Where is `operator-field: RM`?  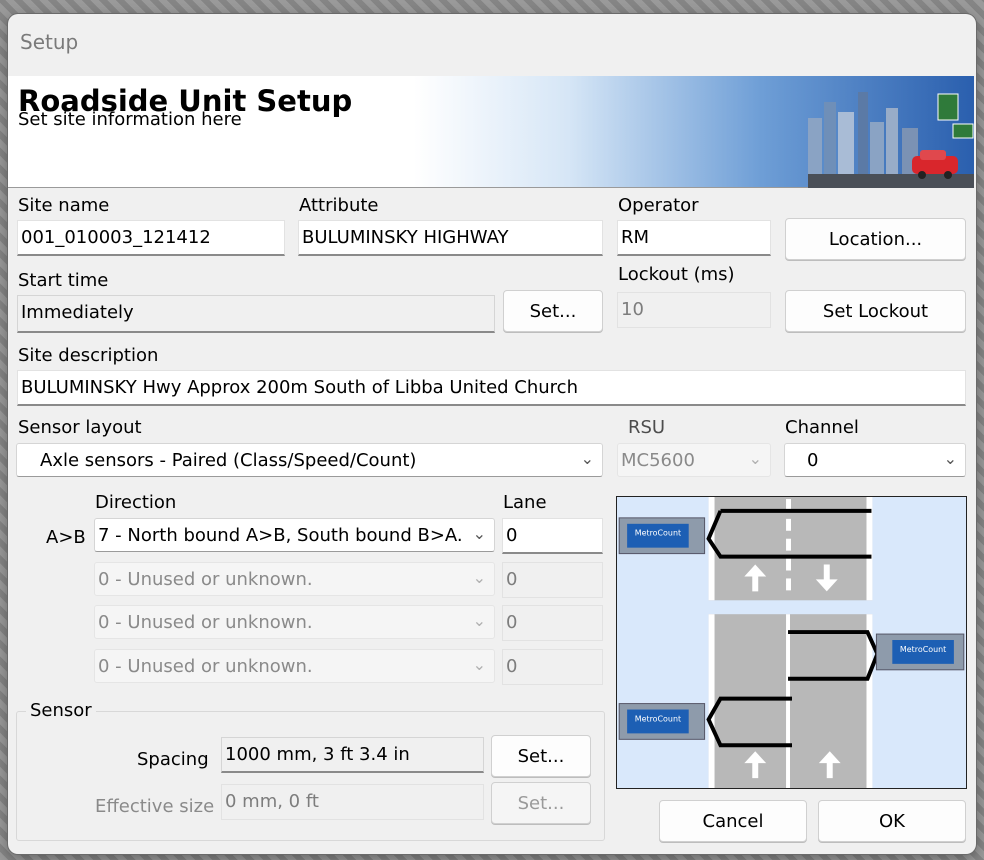 operator-field: RM is located at coordinates (694, 238).